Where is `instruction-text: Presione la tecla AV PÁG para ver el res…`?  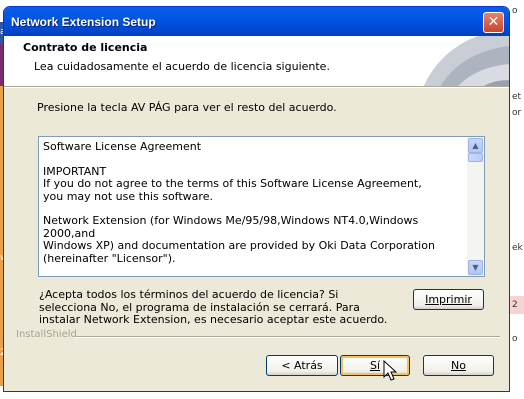
instruction-text: Presione la tecla AV PÁG para ver el res… is located at coordinates (187, 107).